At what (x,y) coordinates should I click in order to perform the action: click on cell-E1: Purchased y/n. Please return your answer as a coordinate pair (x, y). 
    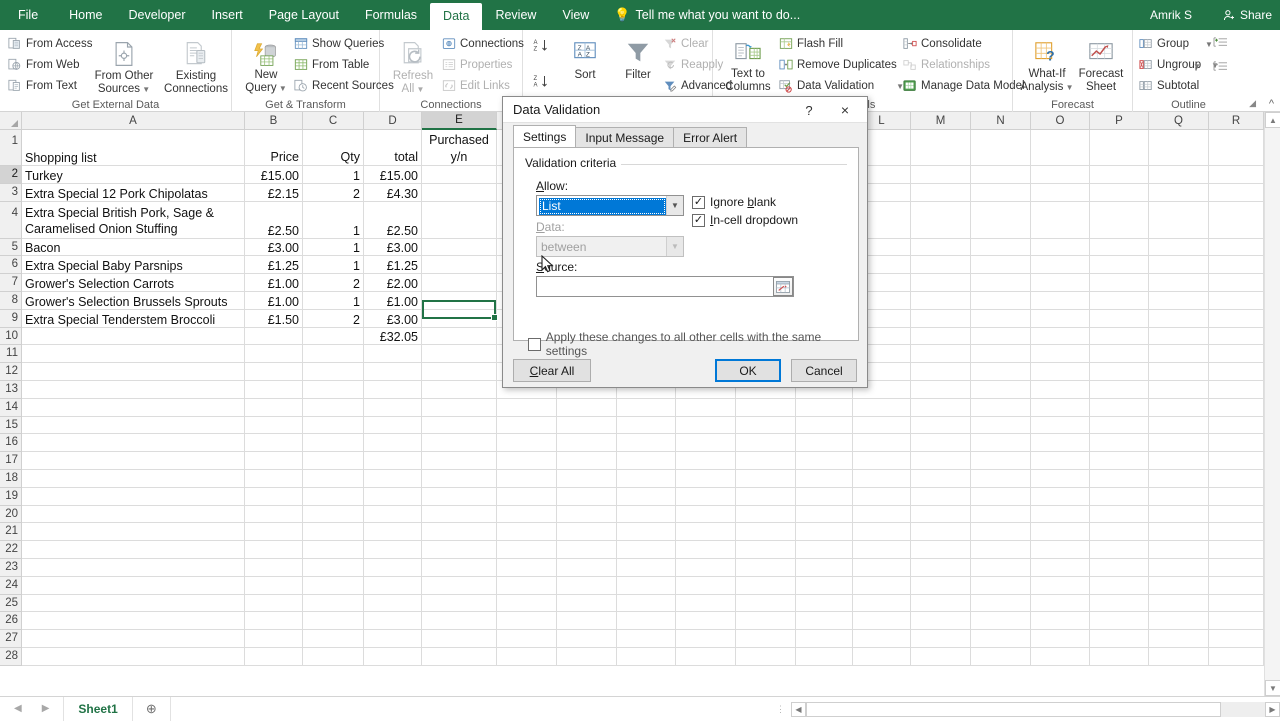
    Looking at the image, I should click on (459, 148).